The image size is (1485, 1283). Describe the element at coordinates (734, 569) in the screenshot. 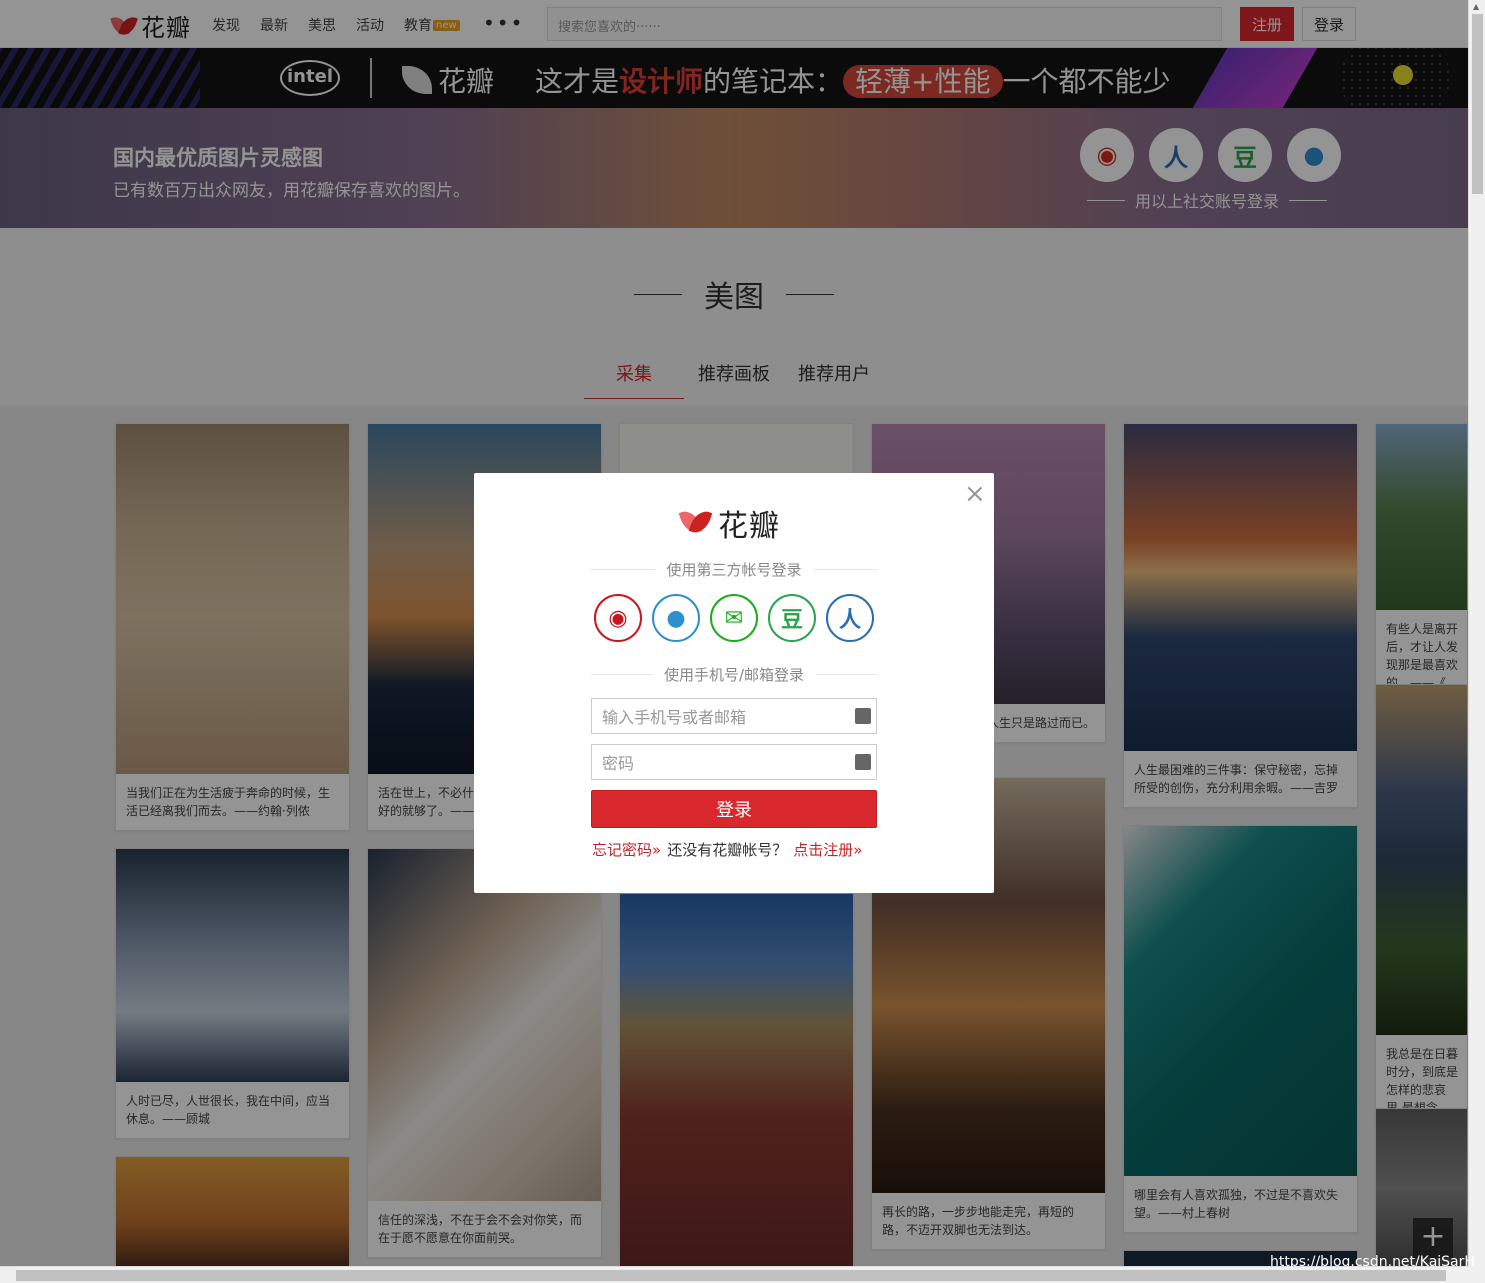

I see `third-party-divider: 使用第三方帐号登录` at that location.